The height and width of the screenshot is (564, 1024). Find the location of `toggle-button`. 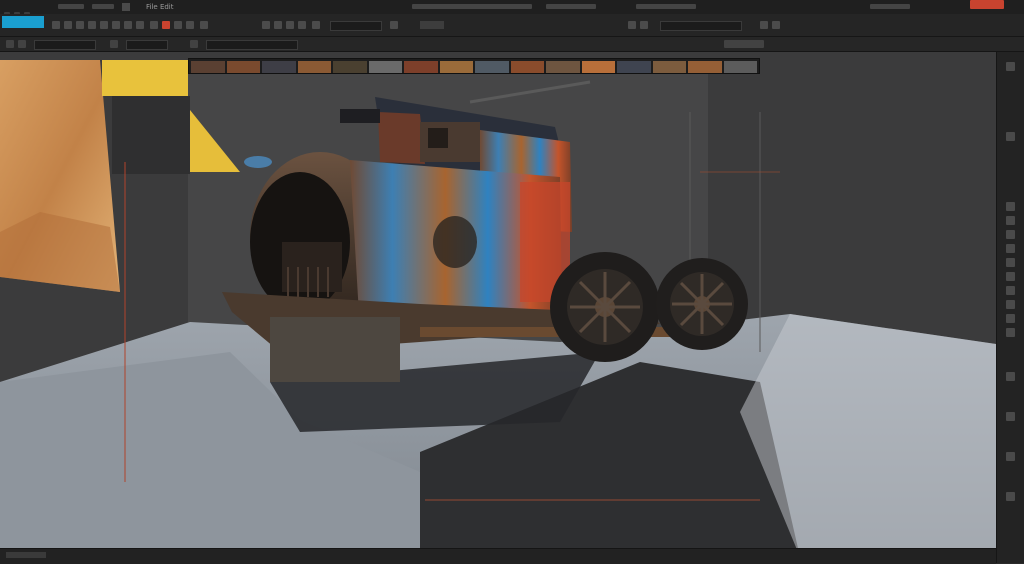

toggle-button is located at coordinates (432, 25).